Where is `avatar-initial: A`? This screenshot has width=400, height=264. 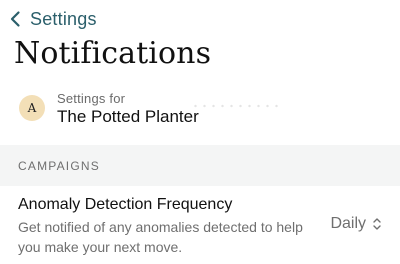 avatar-initial: A is located at coordinates (32, 108).